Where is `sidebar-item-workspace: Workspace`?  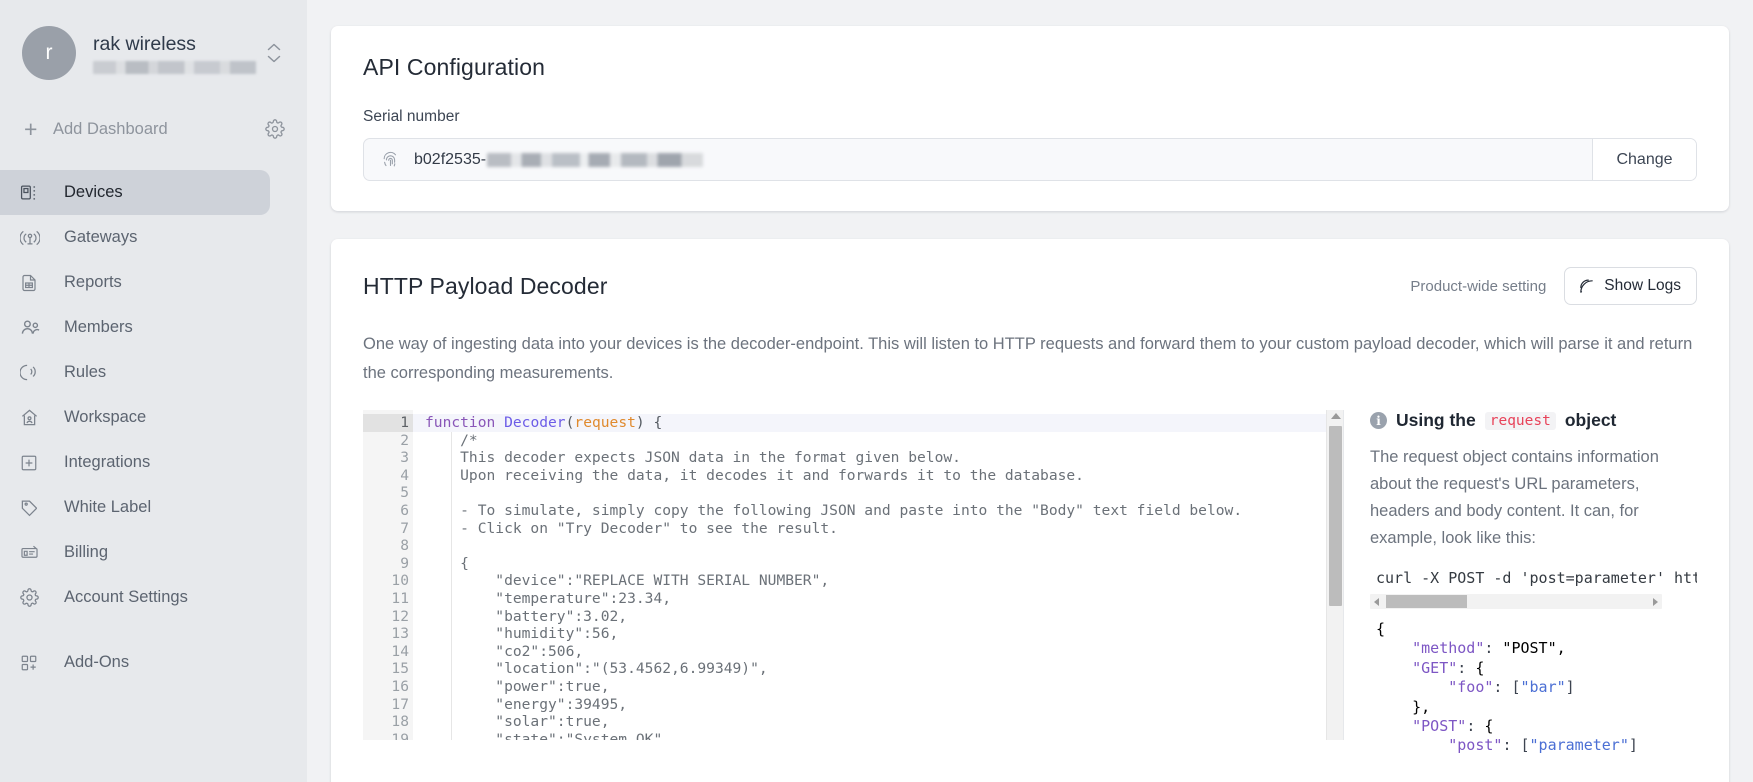
sidebar-item-workspace: Workspace is located at coordinates (135, 417).